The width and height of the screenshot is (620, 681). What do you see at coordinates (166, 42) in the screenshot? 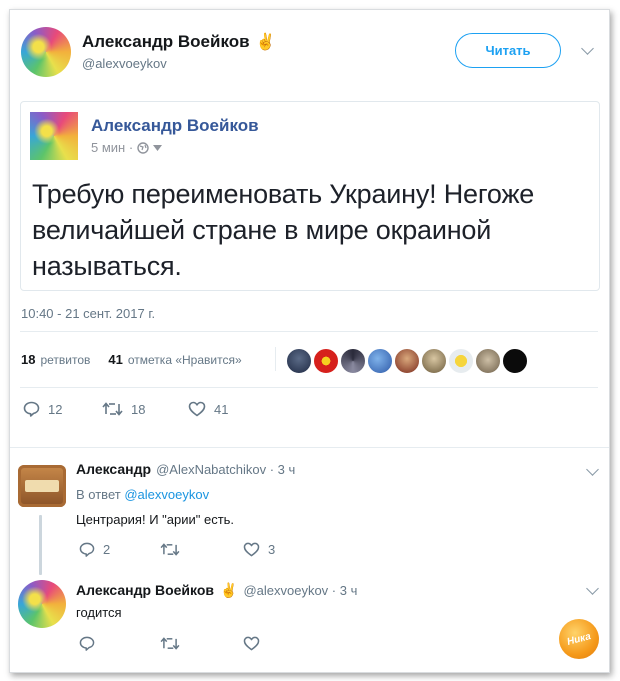
I see `author-name: Александр Воейков` at bounding box center [166, 42].